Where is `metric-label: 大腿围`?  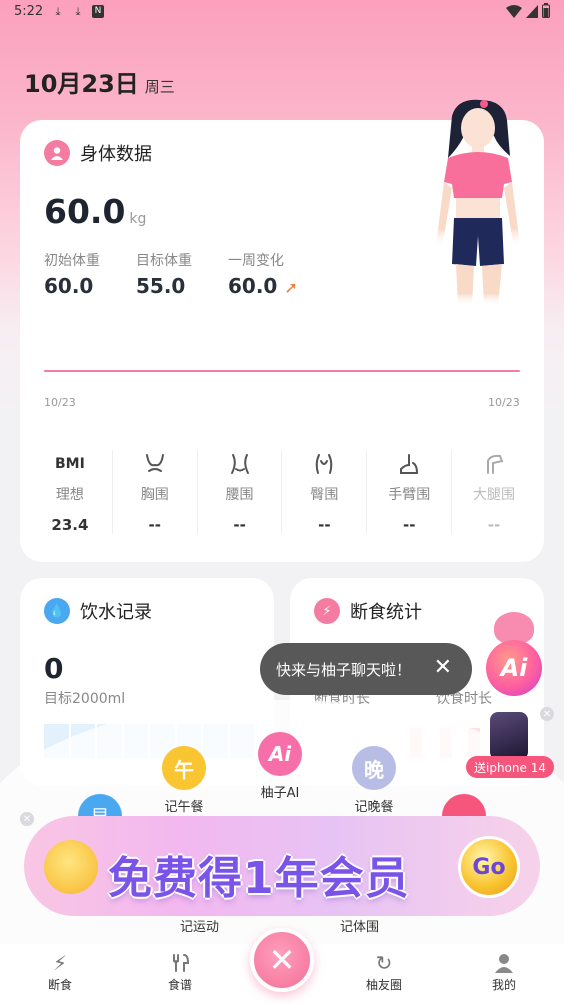 metric-label: 大腿围 is located at coordinates (494, 495).